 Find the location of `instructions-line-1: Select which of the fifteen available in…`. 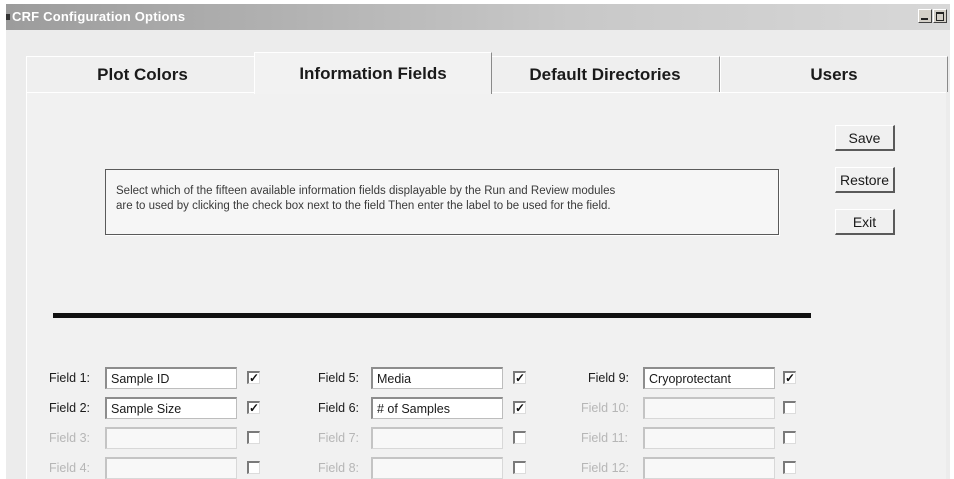

instructions-line-1: Select which of the fifteen available in… is located at coordinates (366, 191).